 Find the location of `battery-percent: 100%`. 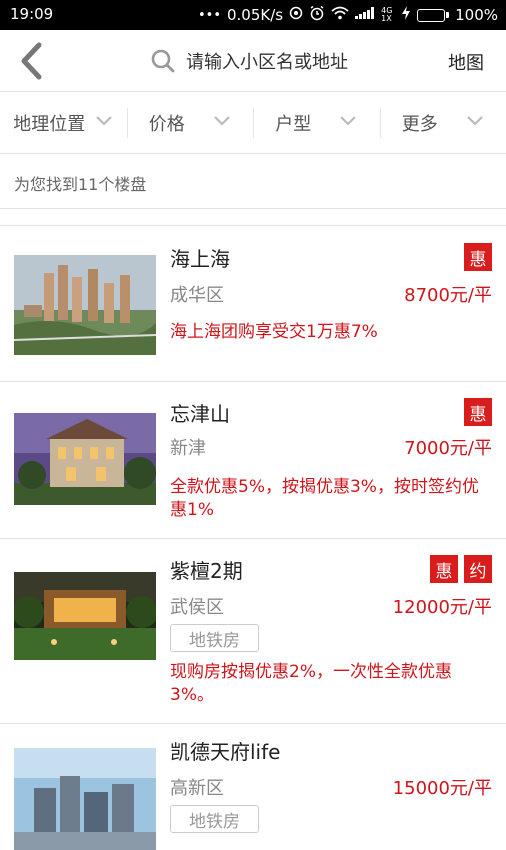

battery-percent: 100% is located at coordinates (476, 15).